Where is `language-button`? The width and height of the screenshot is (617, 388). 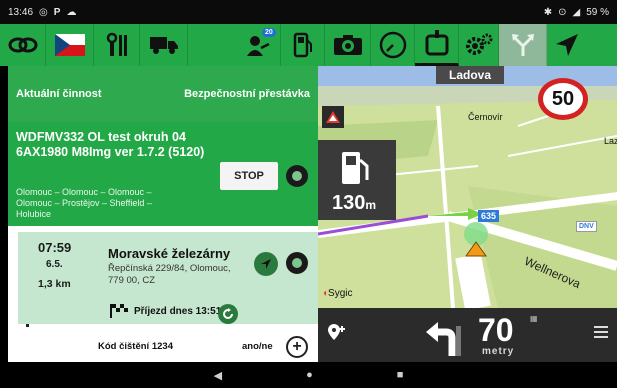 language-button is located at coordinates (70, 45).